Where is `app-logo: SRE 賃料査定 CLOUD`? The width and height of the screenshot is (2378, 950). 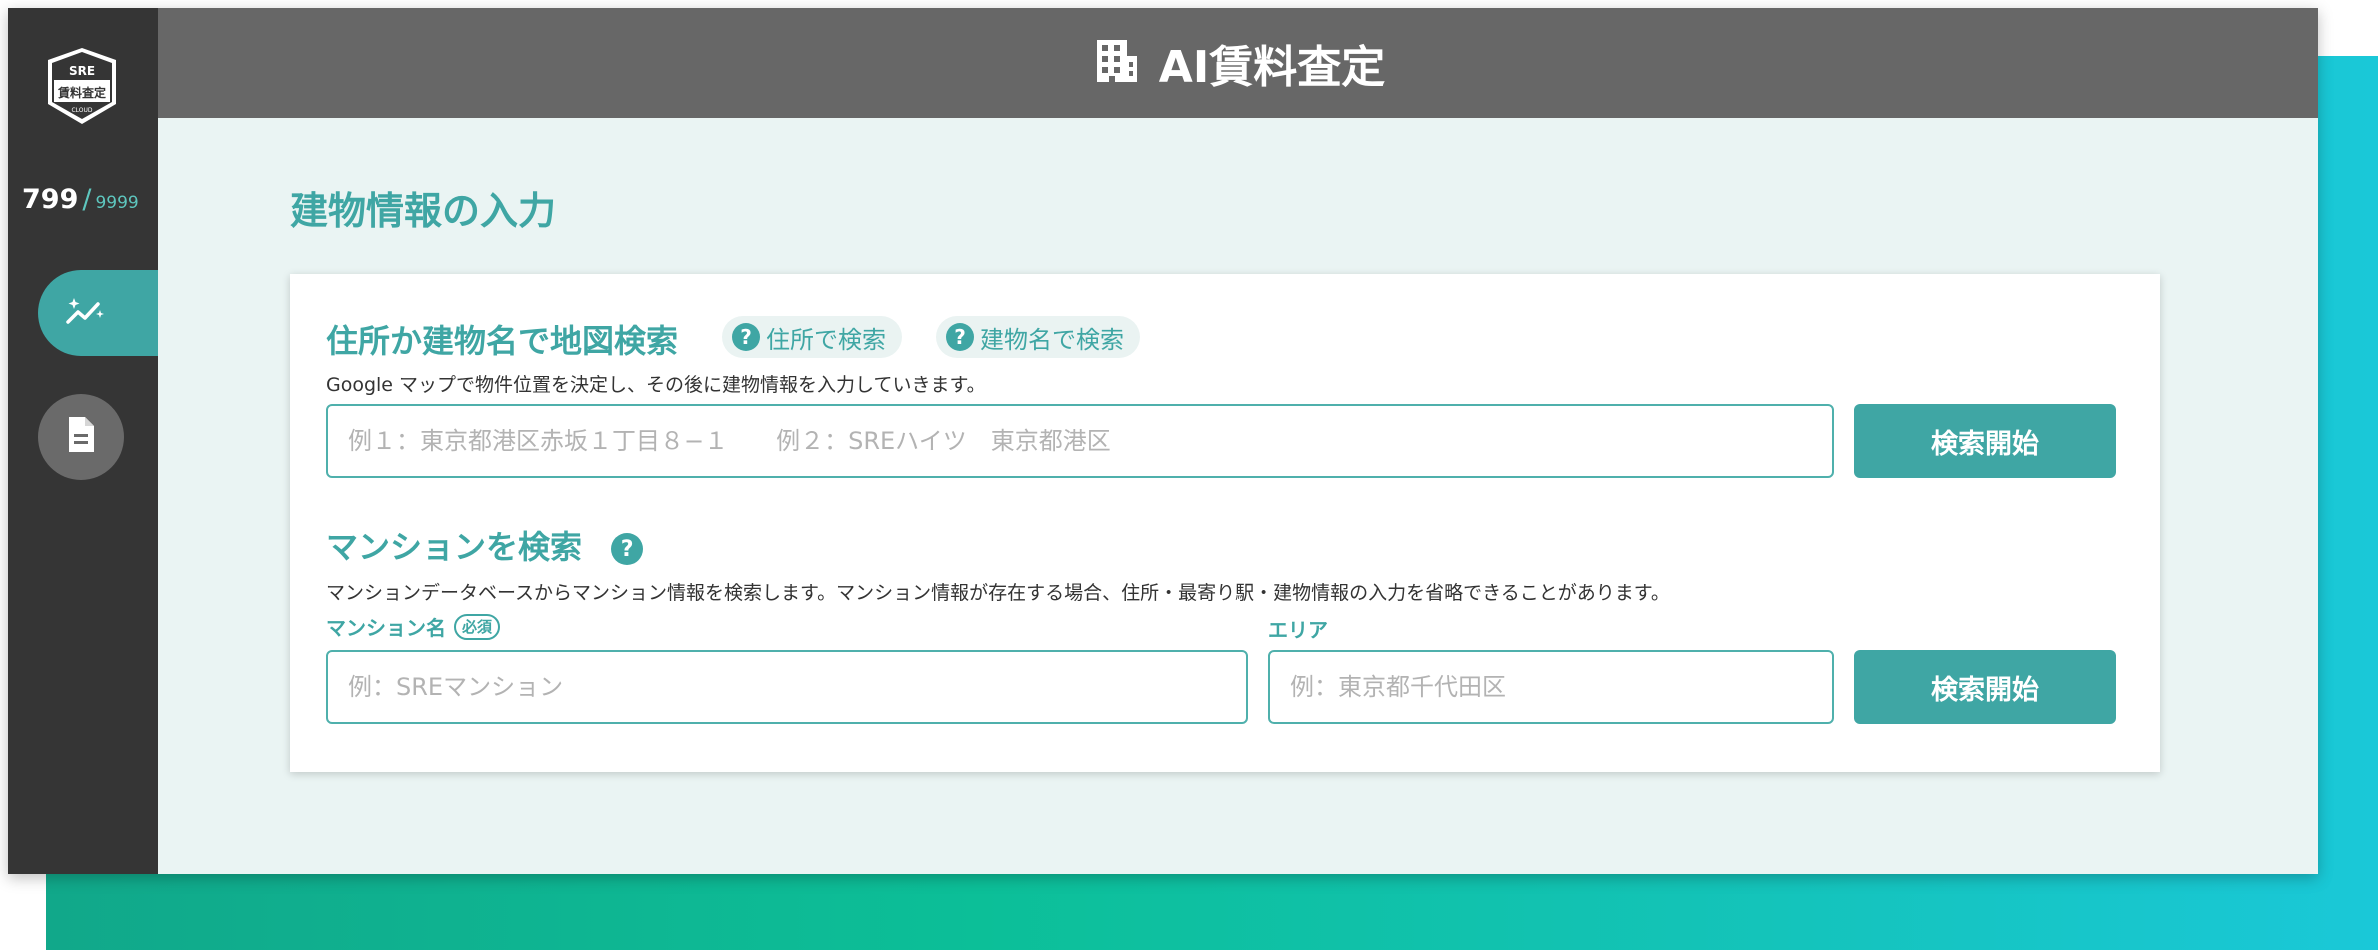
app-logo: SRE 賃料査定 CLOUD is located at coordinates (82, 86).